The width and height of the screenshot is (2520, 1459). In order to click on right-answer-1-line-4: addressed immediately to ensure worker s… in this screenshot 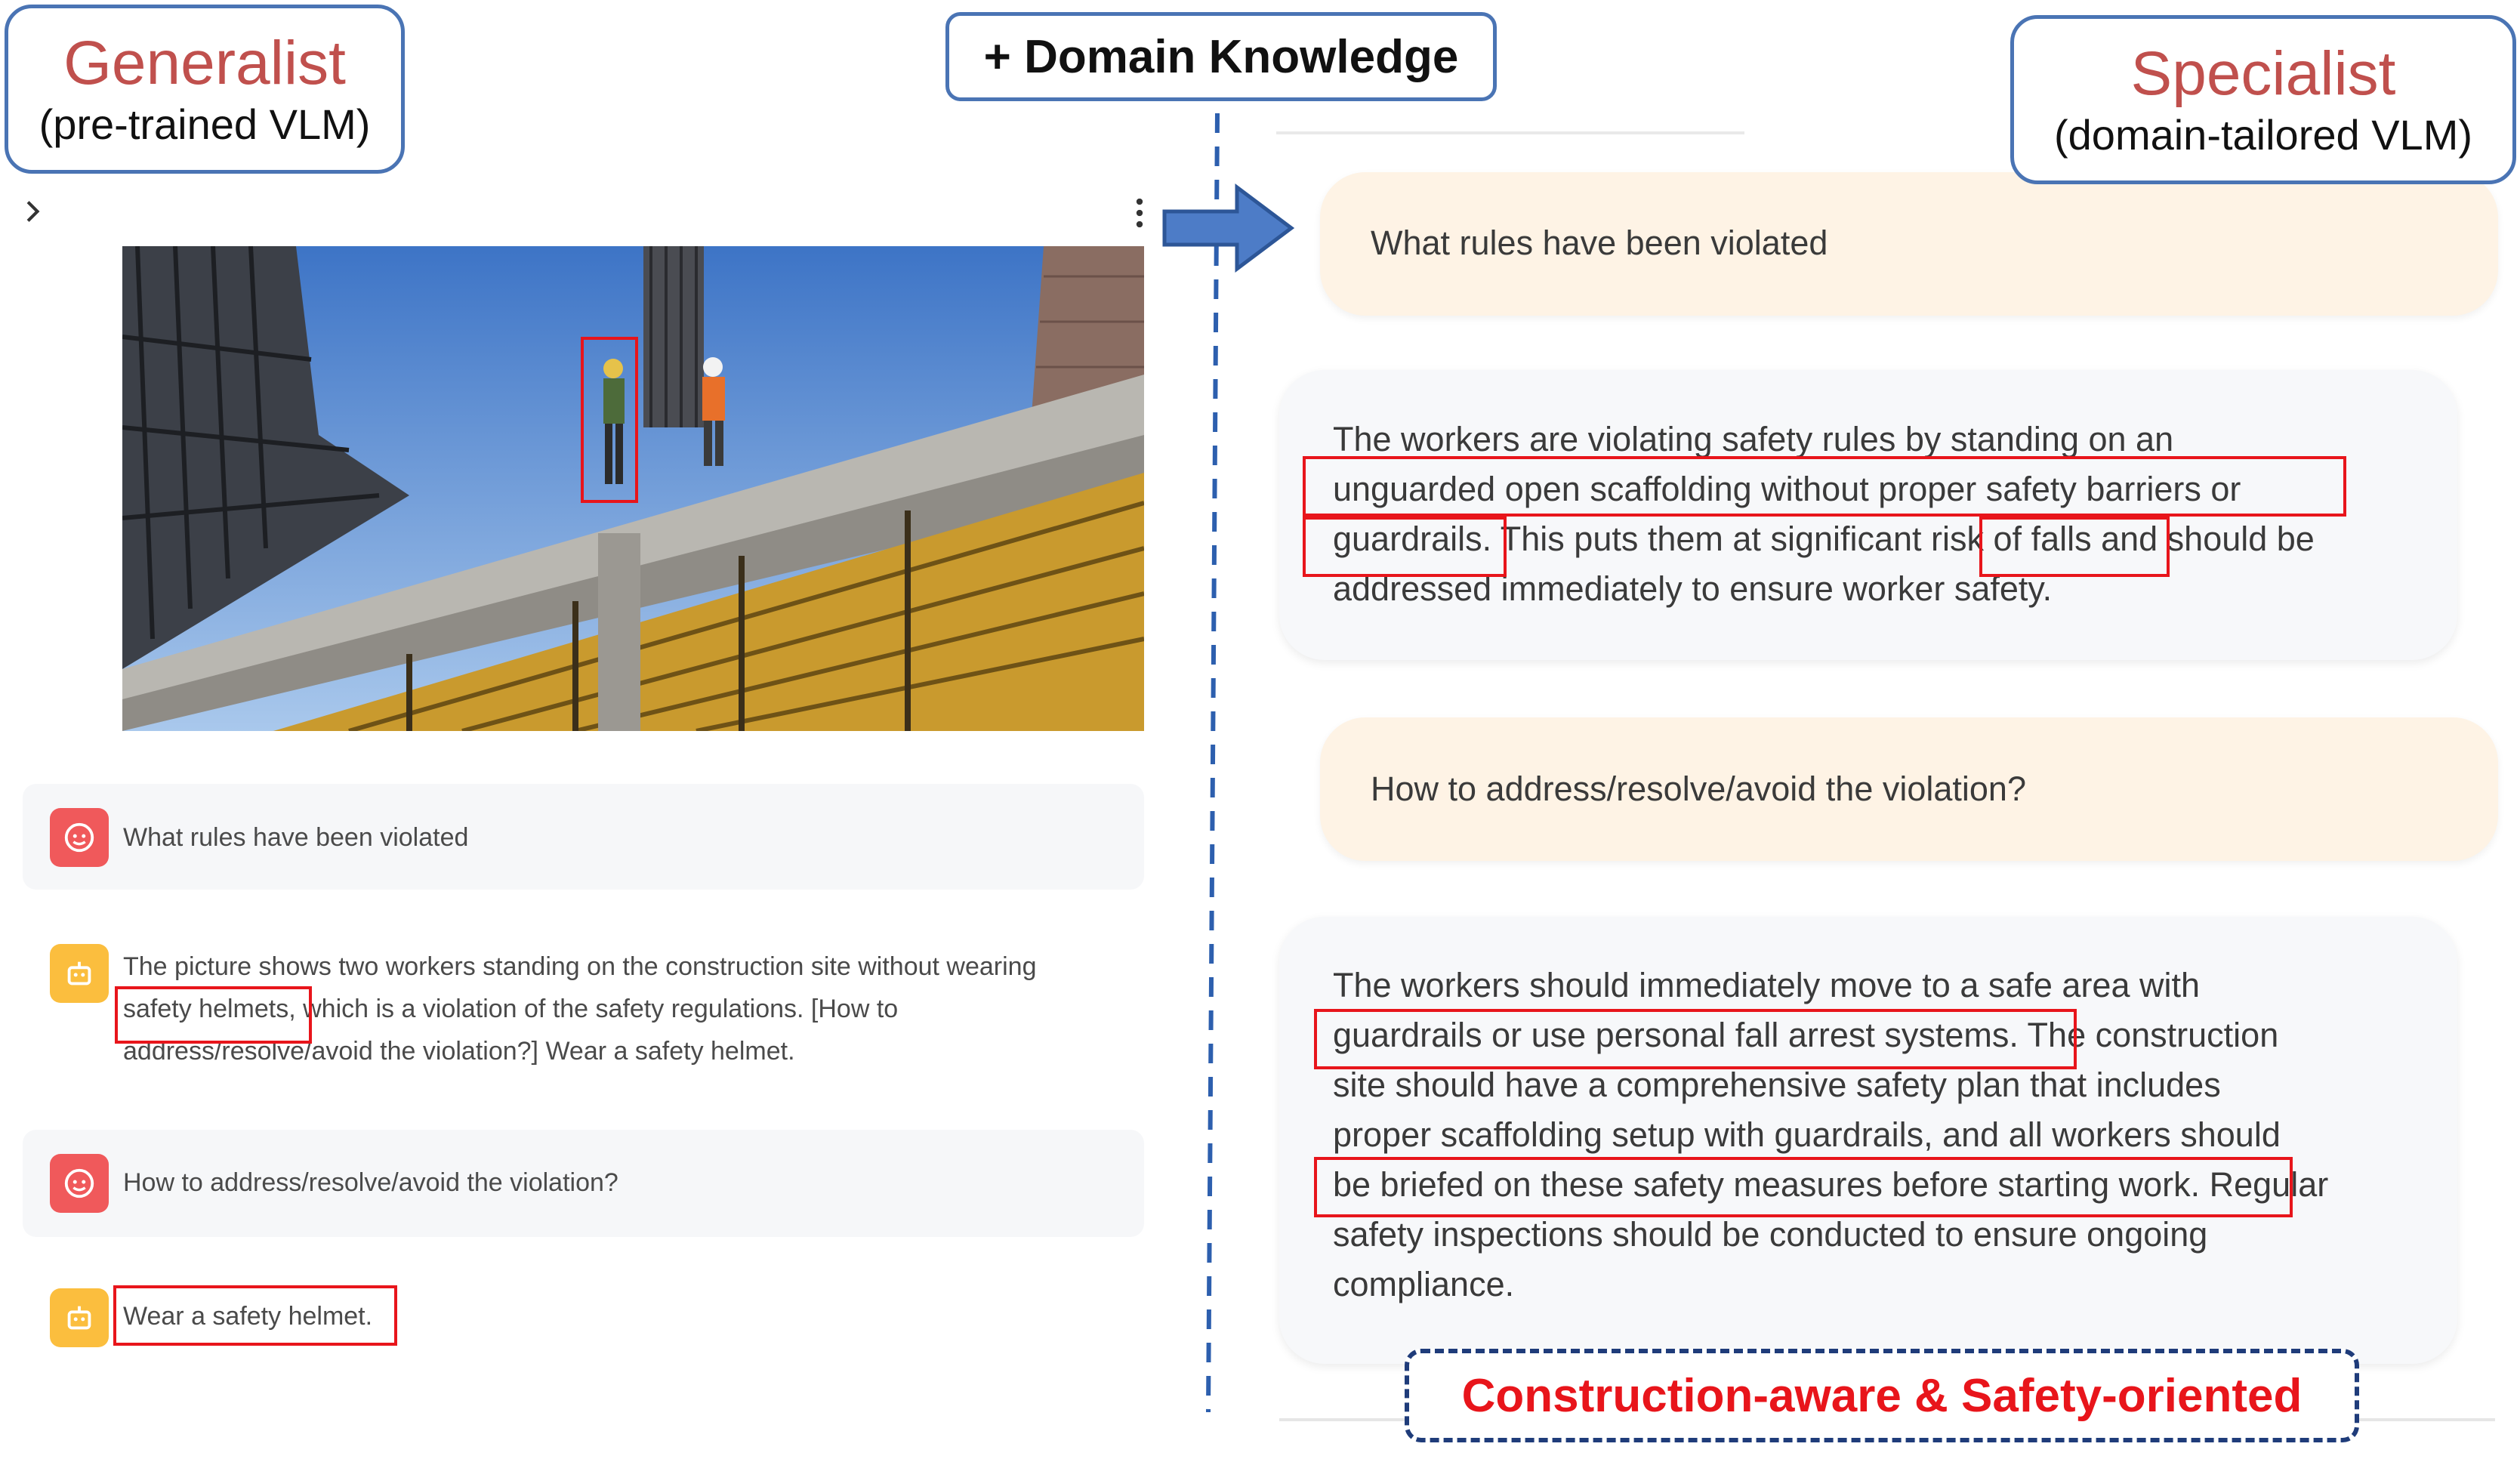, I will do `click(1693, 588)`.